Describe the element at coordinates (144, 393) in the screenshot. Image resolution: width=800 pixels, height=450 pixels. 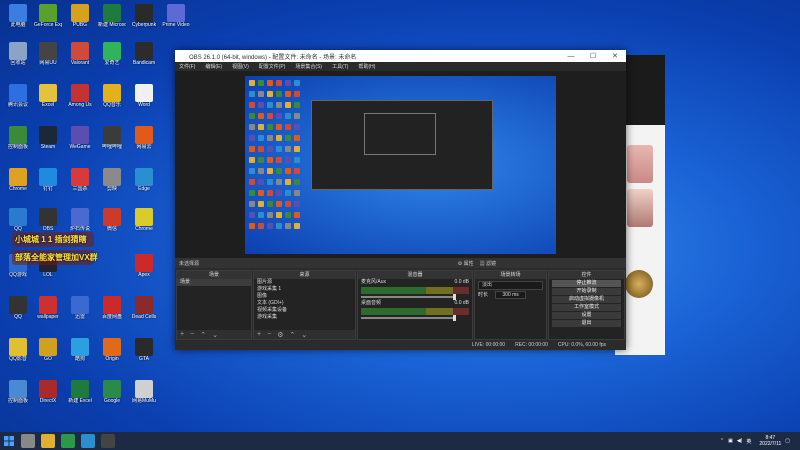
I see `desktop-icon: 网易MuMu` at that location.